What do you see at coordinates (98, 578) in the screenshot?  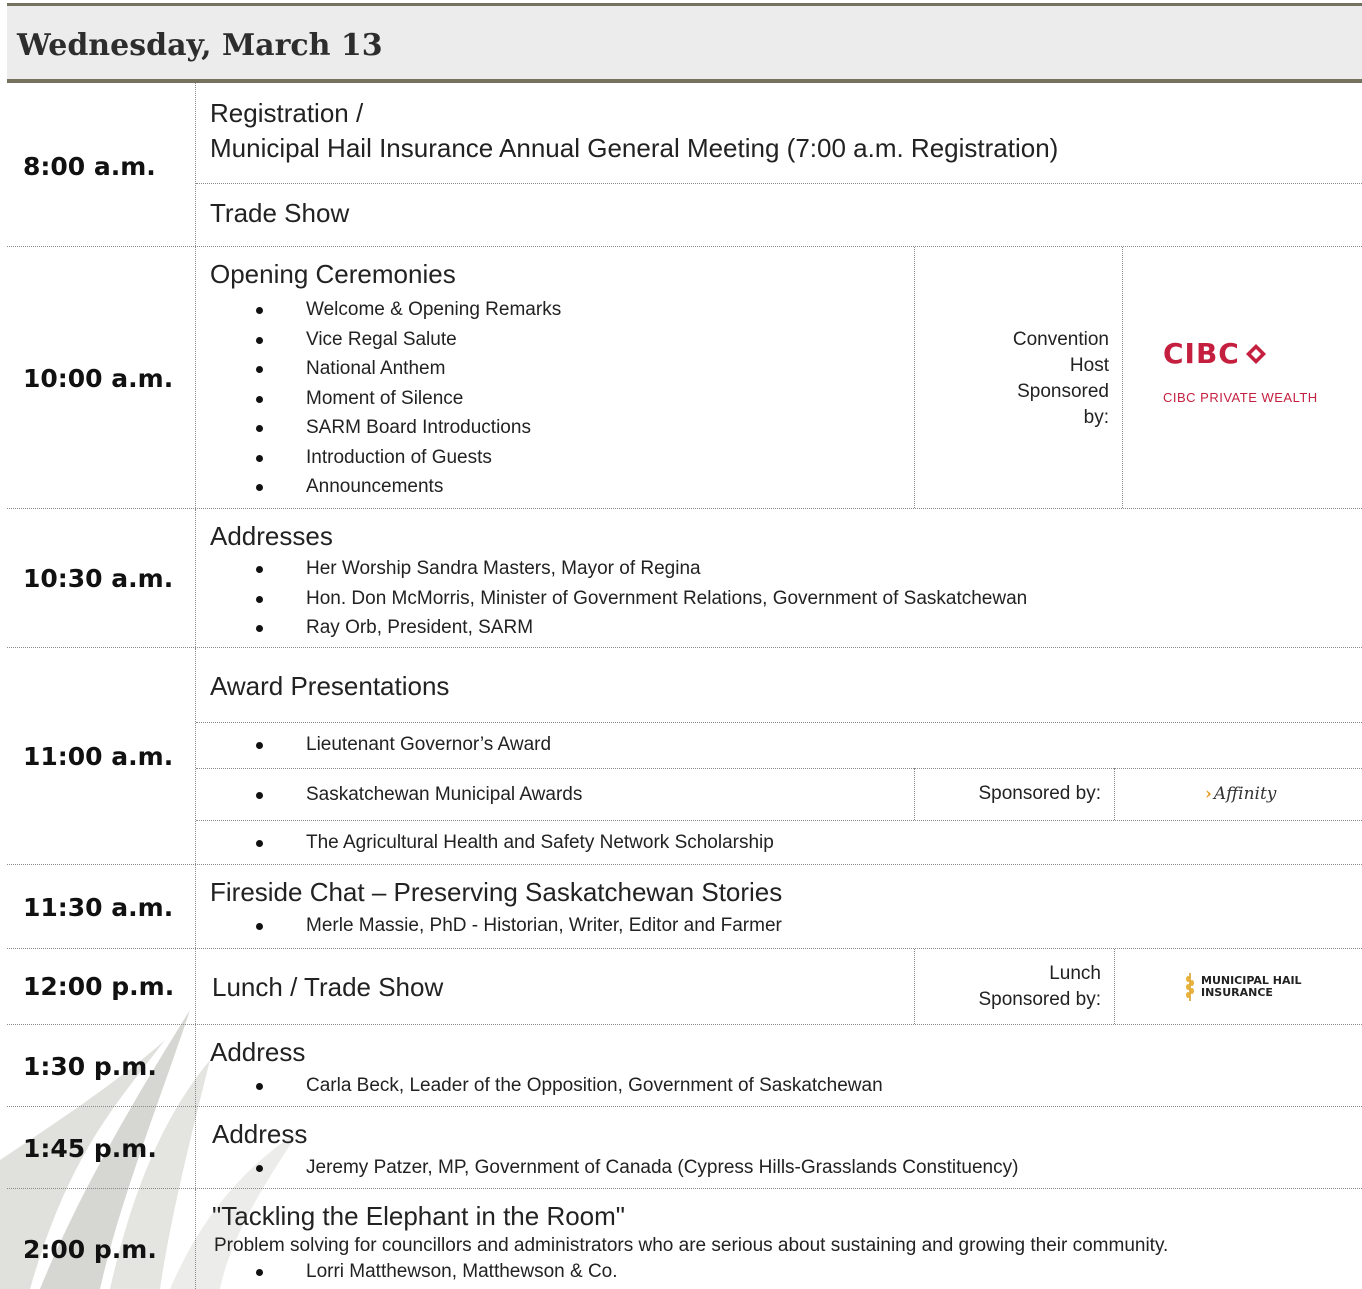 I see `time-label: 10:30 a.m.` at bounding box center [98, 578].